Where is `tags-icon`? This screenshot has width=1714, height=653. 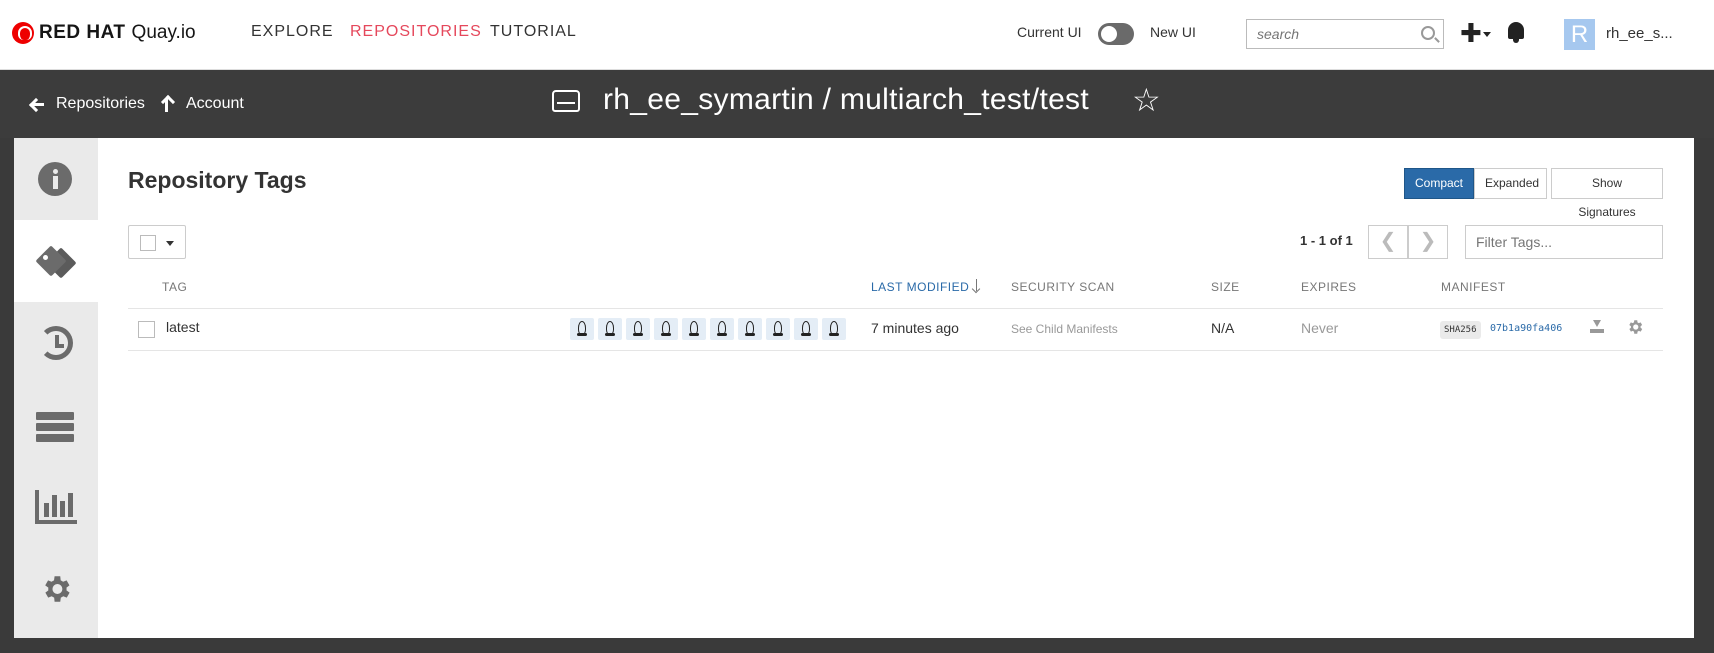 tags-icon is located at coordinates (56, 262).